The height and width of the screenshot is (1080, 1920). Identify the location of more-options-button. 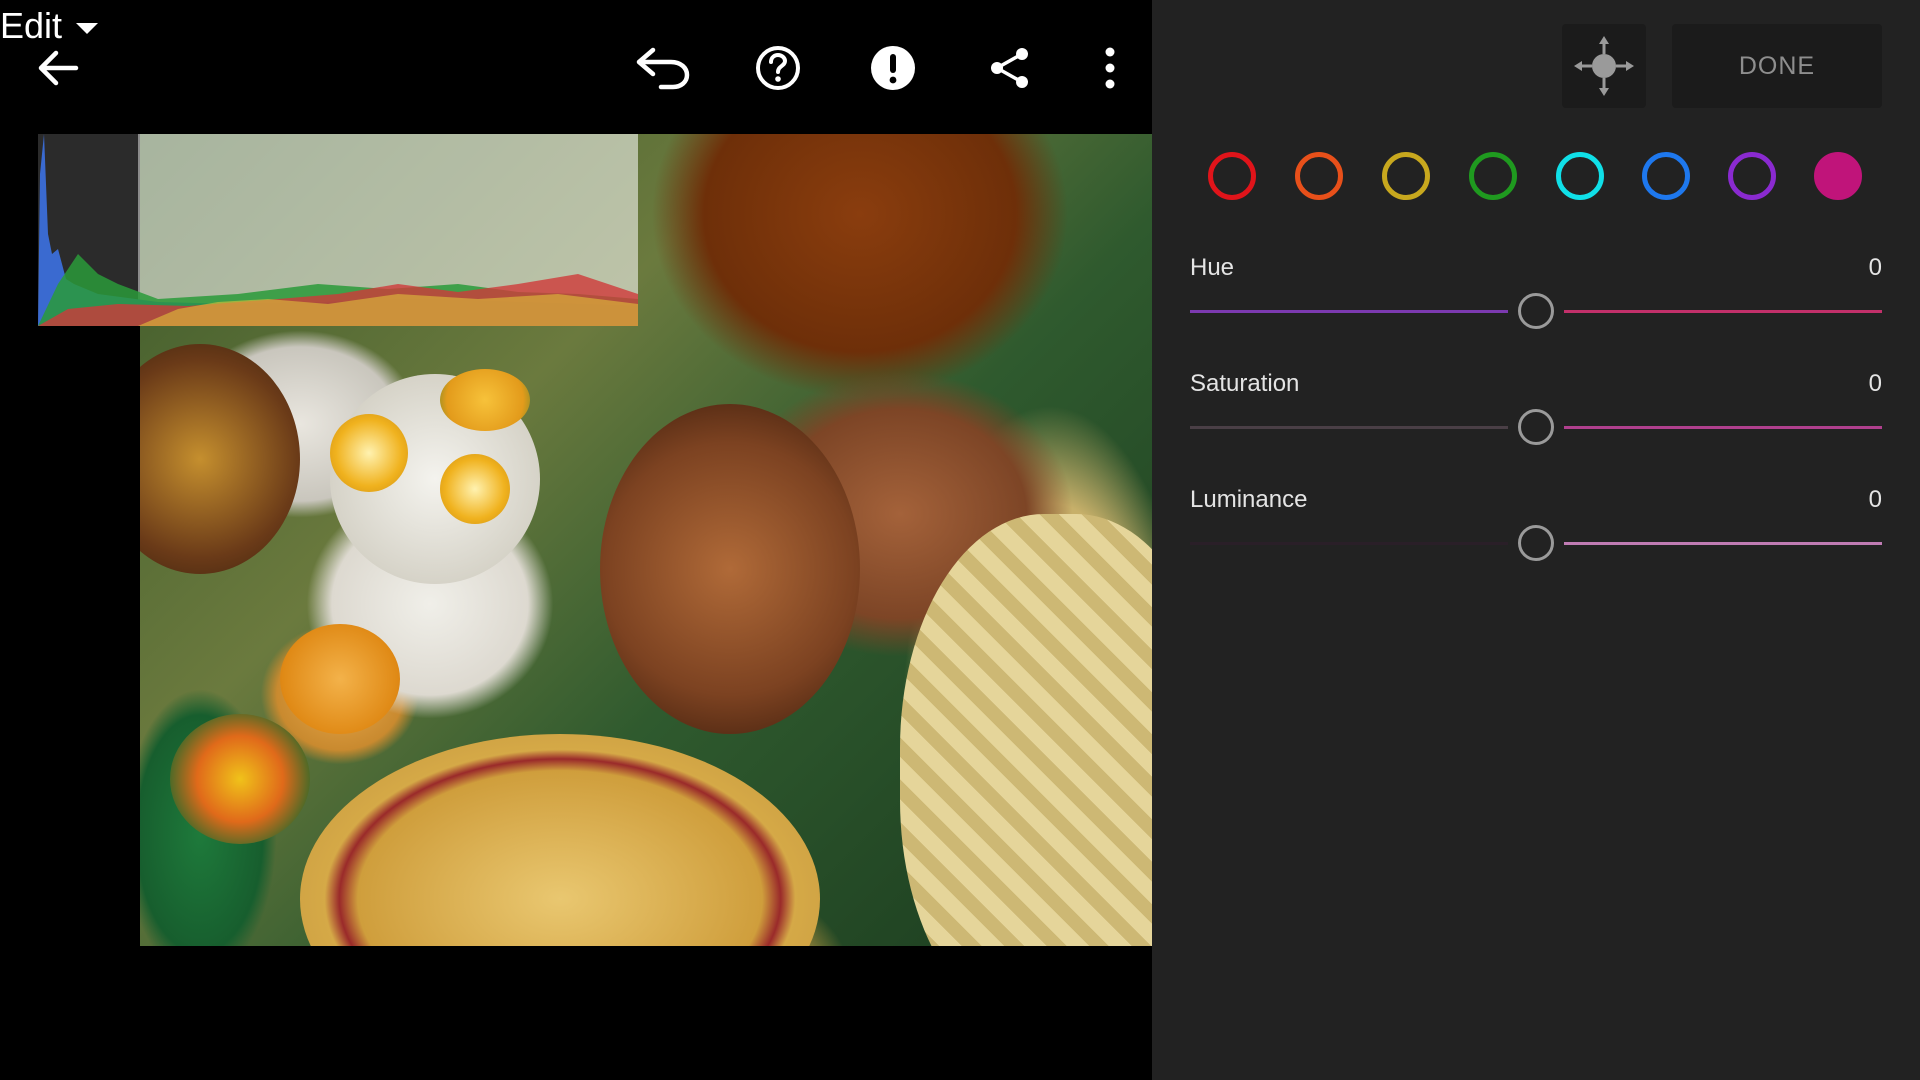
(1110, 68).